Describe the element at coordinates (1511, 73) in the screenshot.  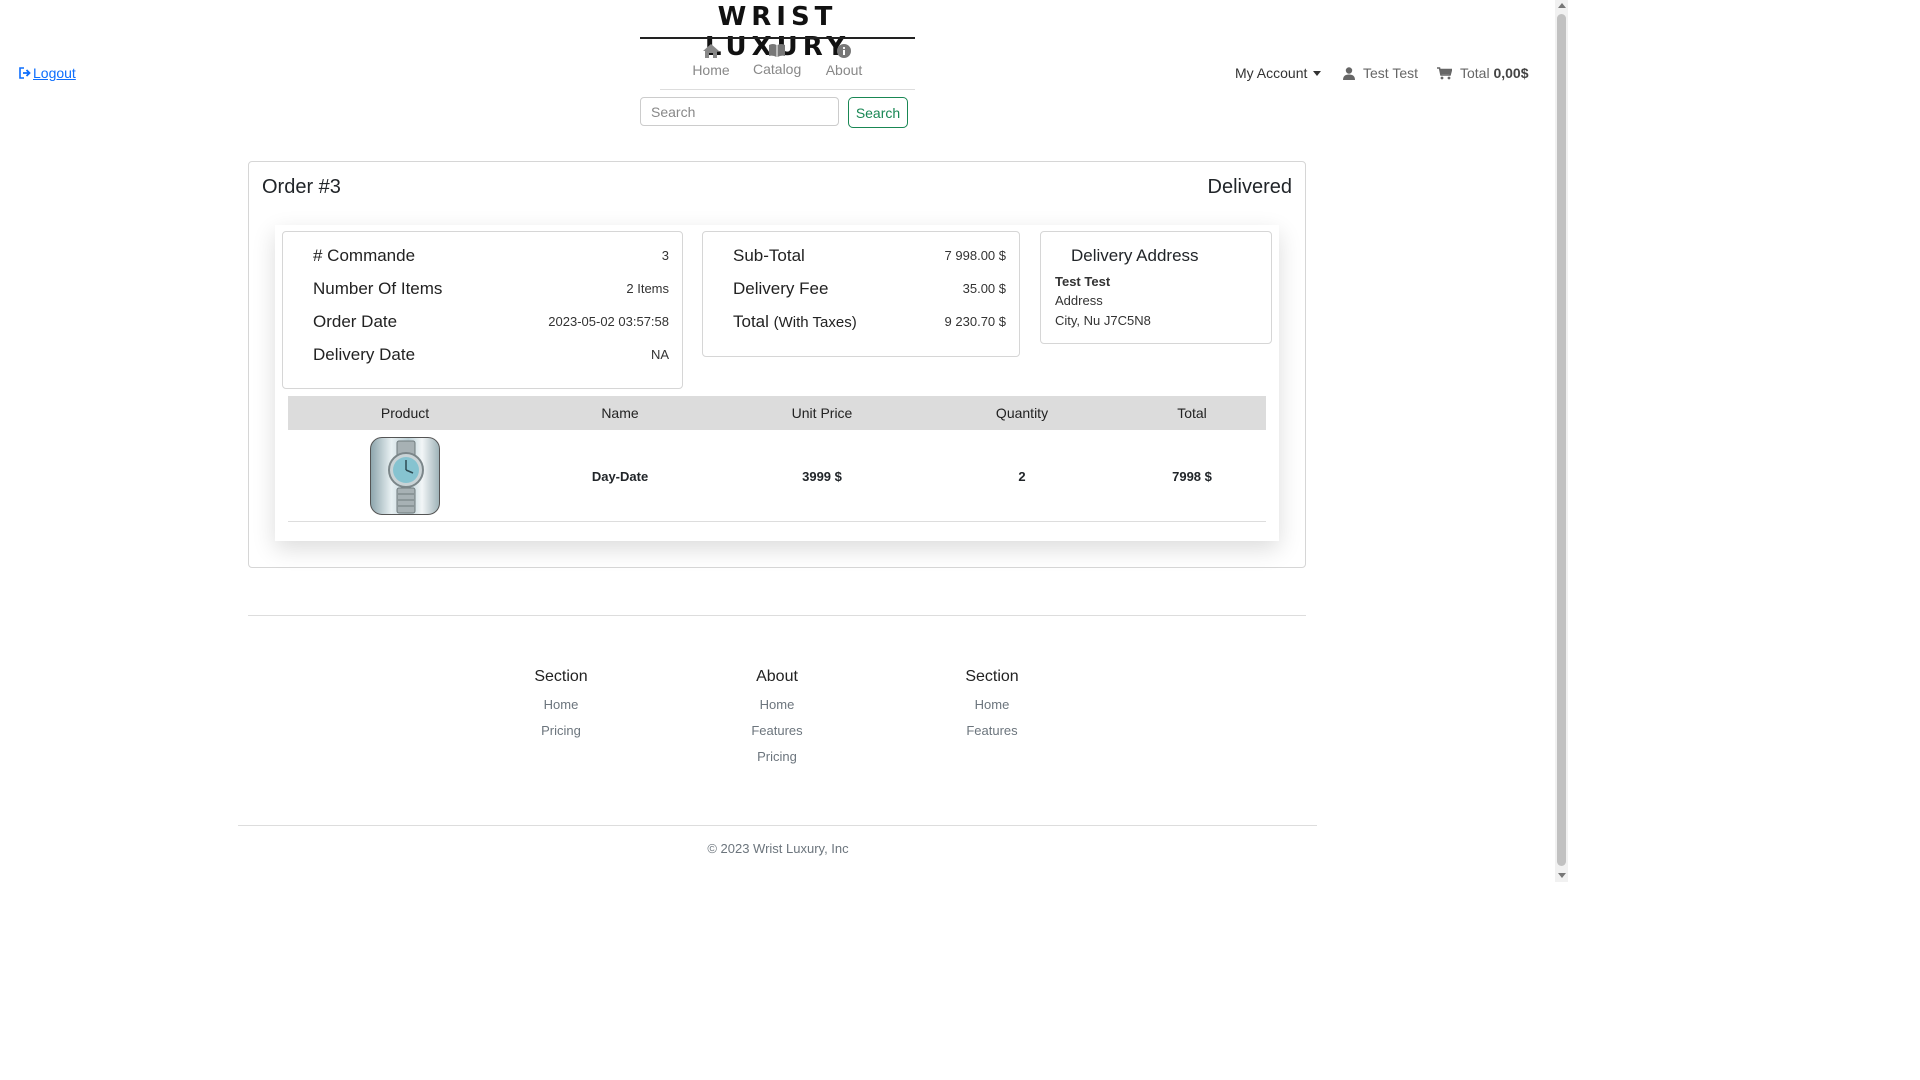
I see `cart-total-amount: 0,00$` at that location.